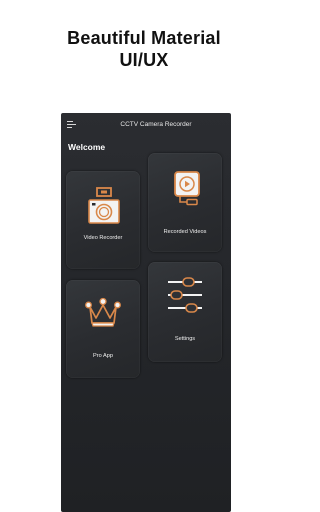 This screenshot has height=512, width=320. What do you see at coordinates (144, 60) in the screenshot?
I see `promo-headline-line-2: UI/UX` at bounding box center [144, 60].